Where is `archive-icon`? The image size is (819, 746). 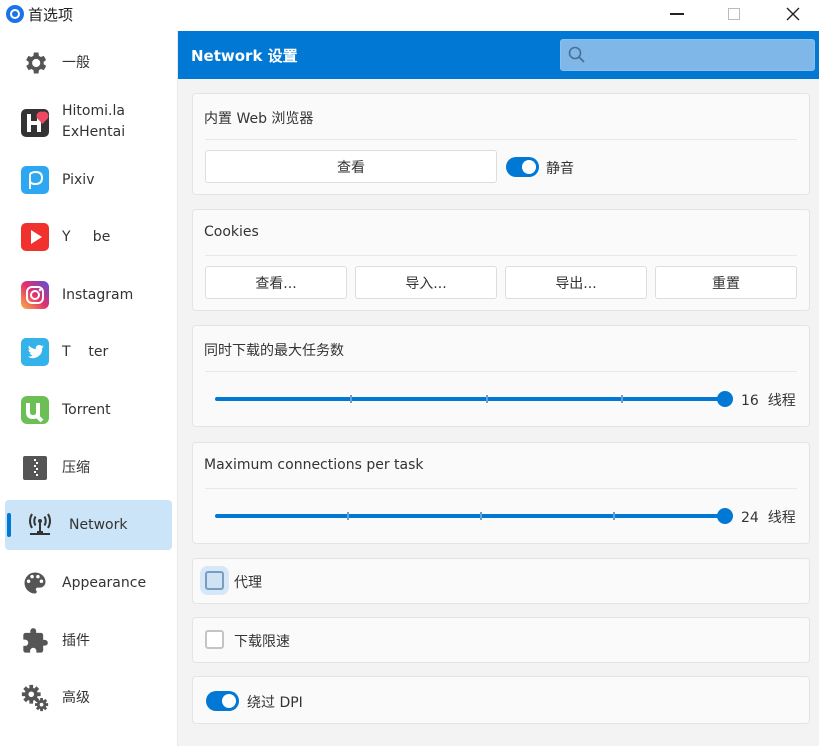 archive-icon is located at coordinates (35, 468).